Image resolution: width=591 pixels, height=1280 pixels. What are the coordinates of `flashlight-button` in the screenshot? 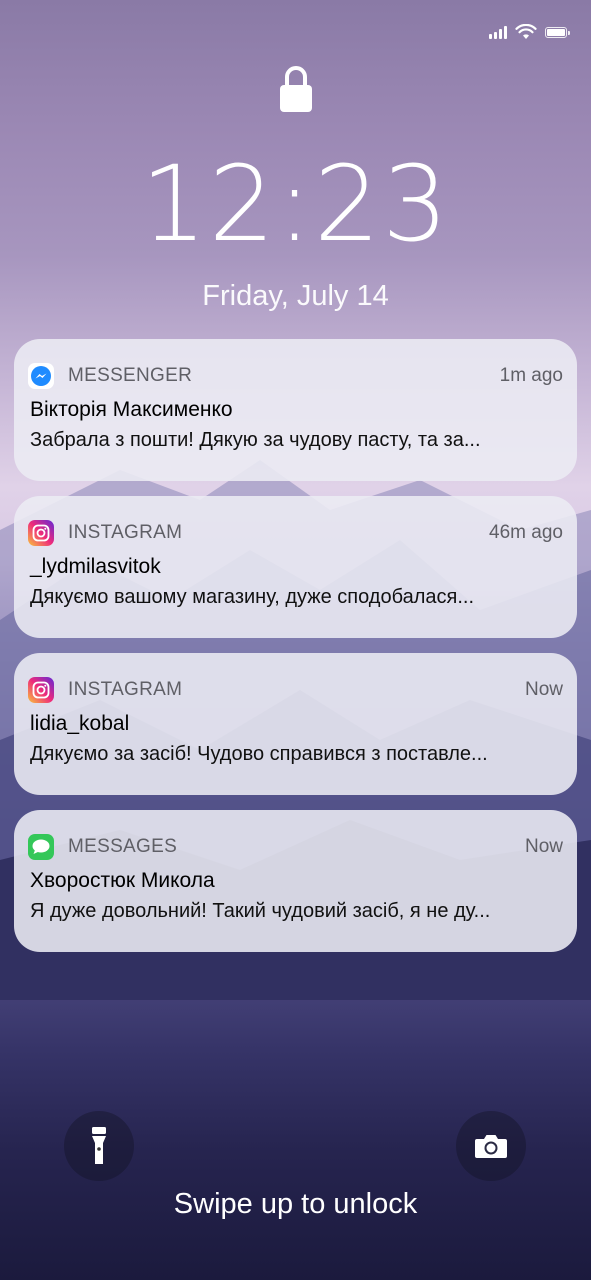 It's located at (99, 1146).